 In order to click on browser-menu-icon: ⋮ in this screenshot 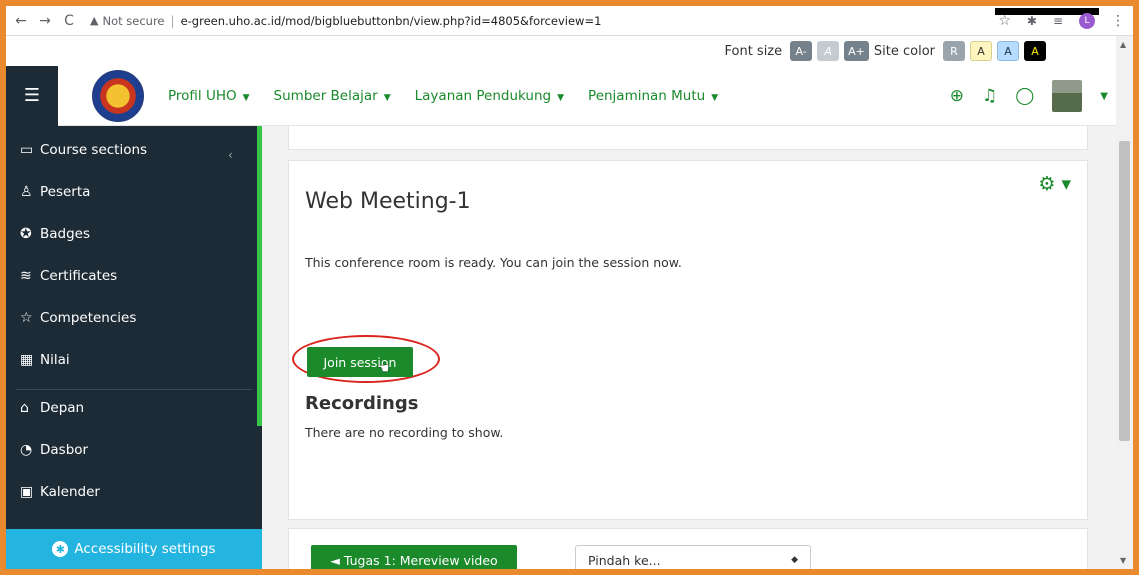, I will do `click(1118, 21)`.